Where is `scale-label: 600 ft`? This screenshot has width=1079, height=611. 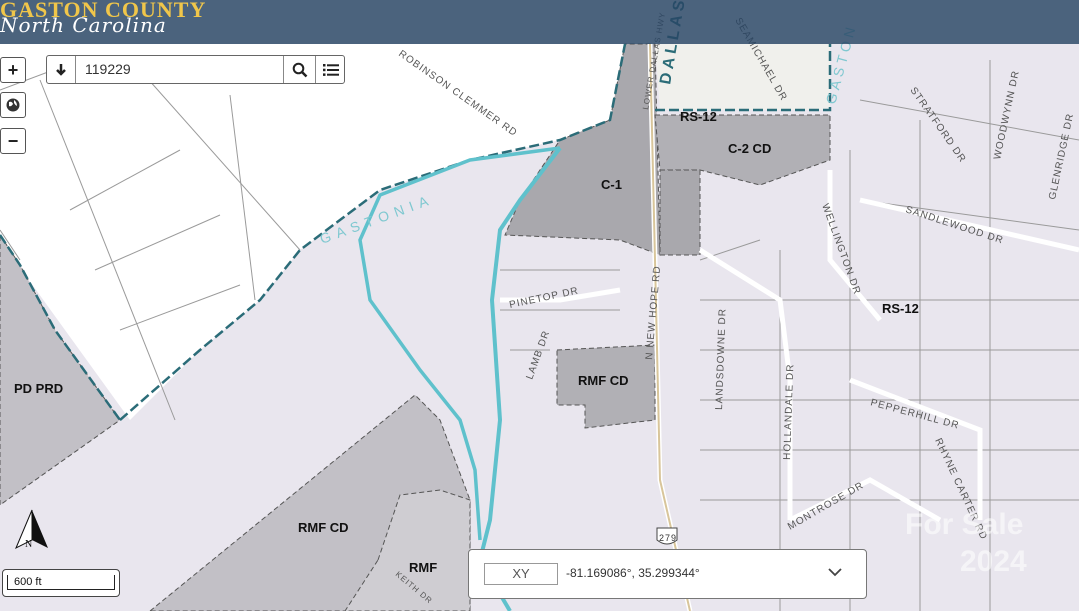 scale-label: 600 ft is located at coordinates (61, 582).